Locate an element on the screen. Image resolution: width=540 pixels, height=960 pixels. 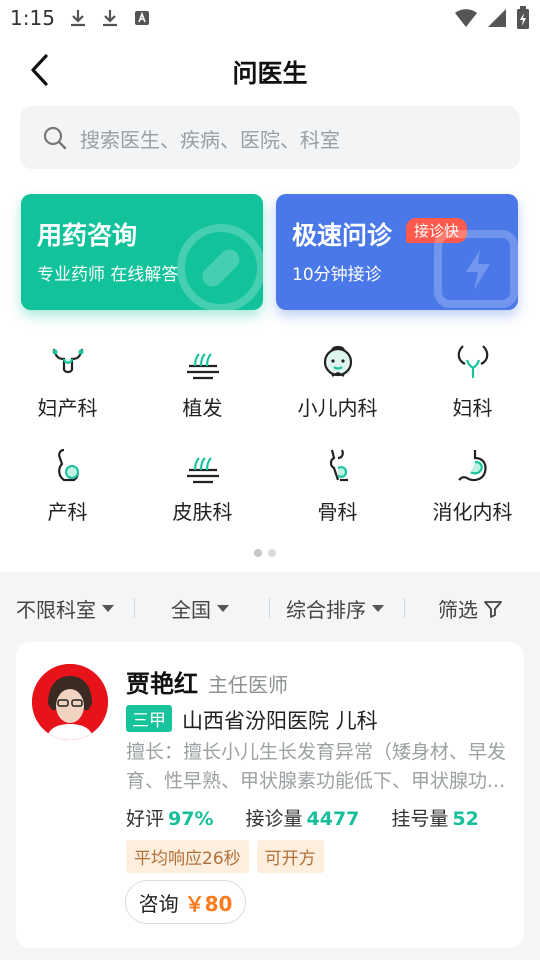
search-bar: 搜索医生、疾病、医院、科室 is located at coordinates (270, 137).